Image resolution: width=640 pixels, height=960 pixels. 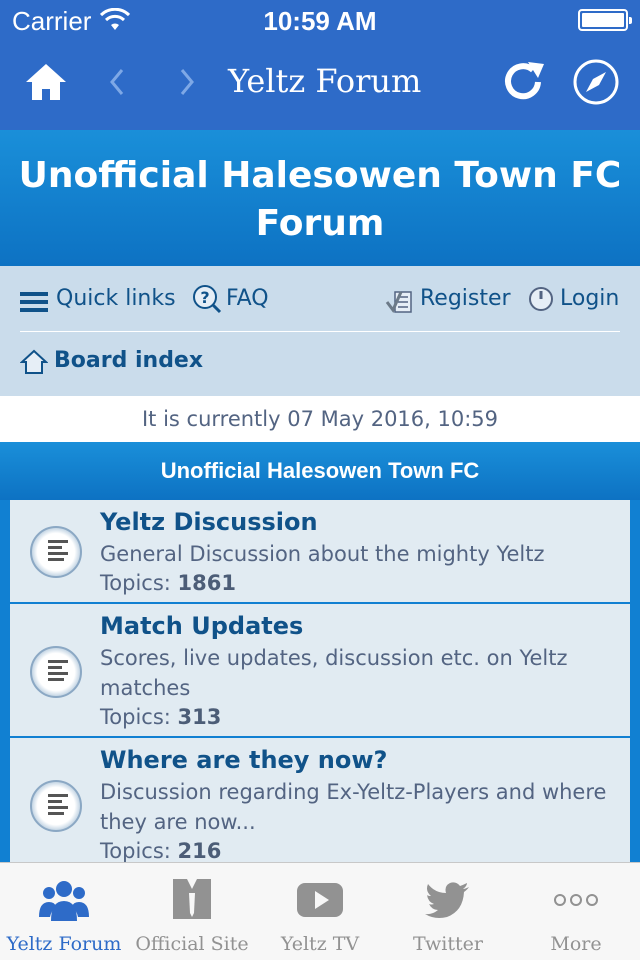 I want to click on clock: 10:59 AM, so click(x=320, y=21).